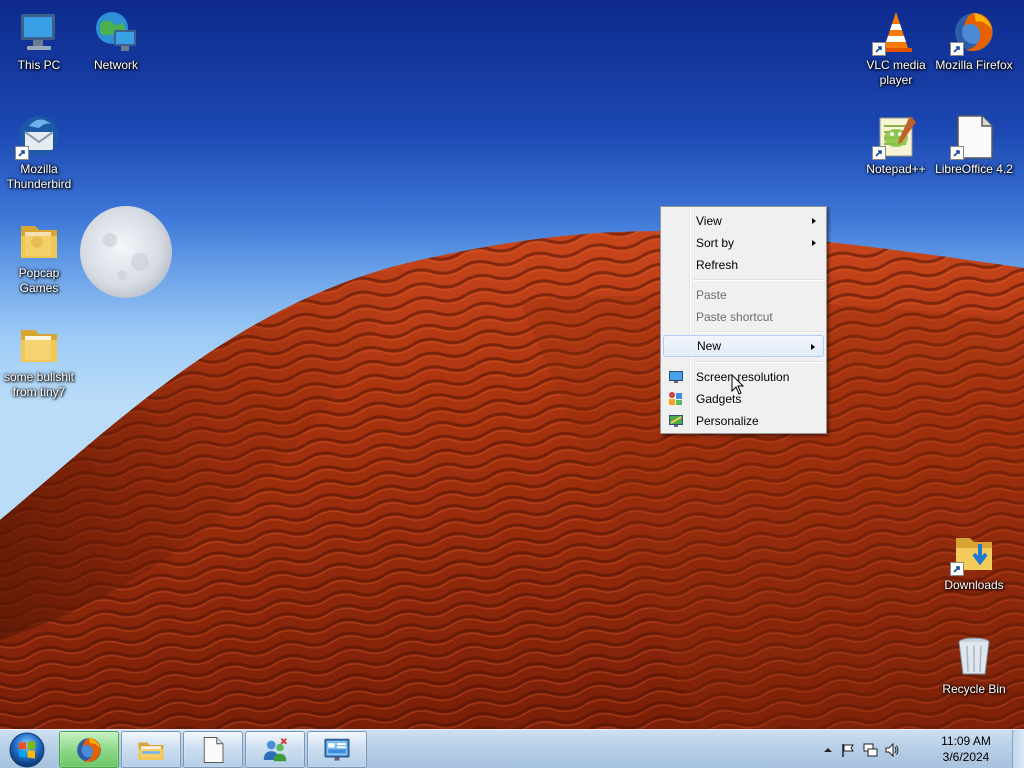 Image resolution: width=1024 pixels, height=768 pixels. Describe the element at coordinates (738, 384) in the screenshot. I see `mouse-pointer-icon` at that location.